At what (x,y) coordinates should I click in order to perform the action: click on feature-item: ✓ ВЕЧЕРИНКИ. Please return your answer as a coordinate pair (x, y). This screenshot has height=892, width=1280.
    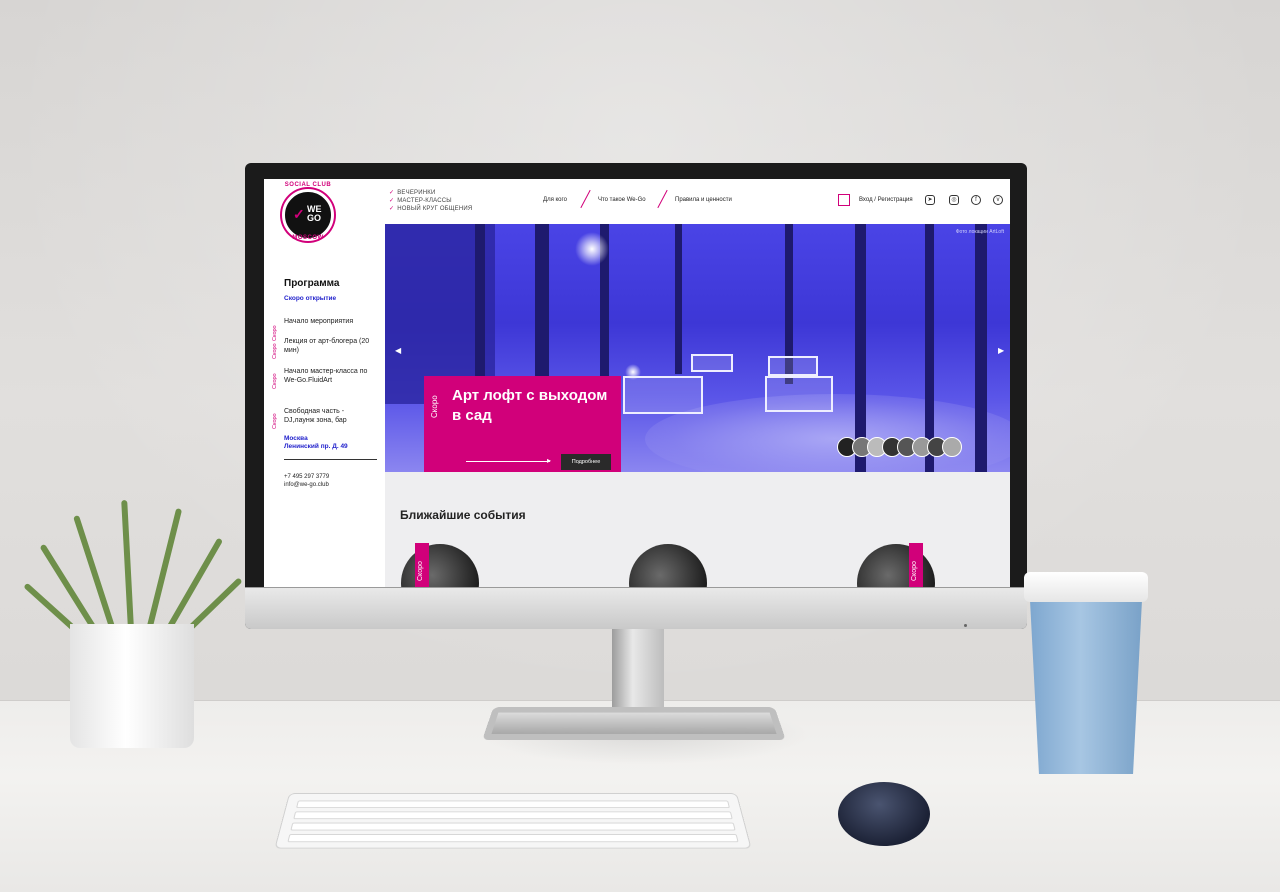
    Looking at the image, I should click on (412, 193).